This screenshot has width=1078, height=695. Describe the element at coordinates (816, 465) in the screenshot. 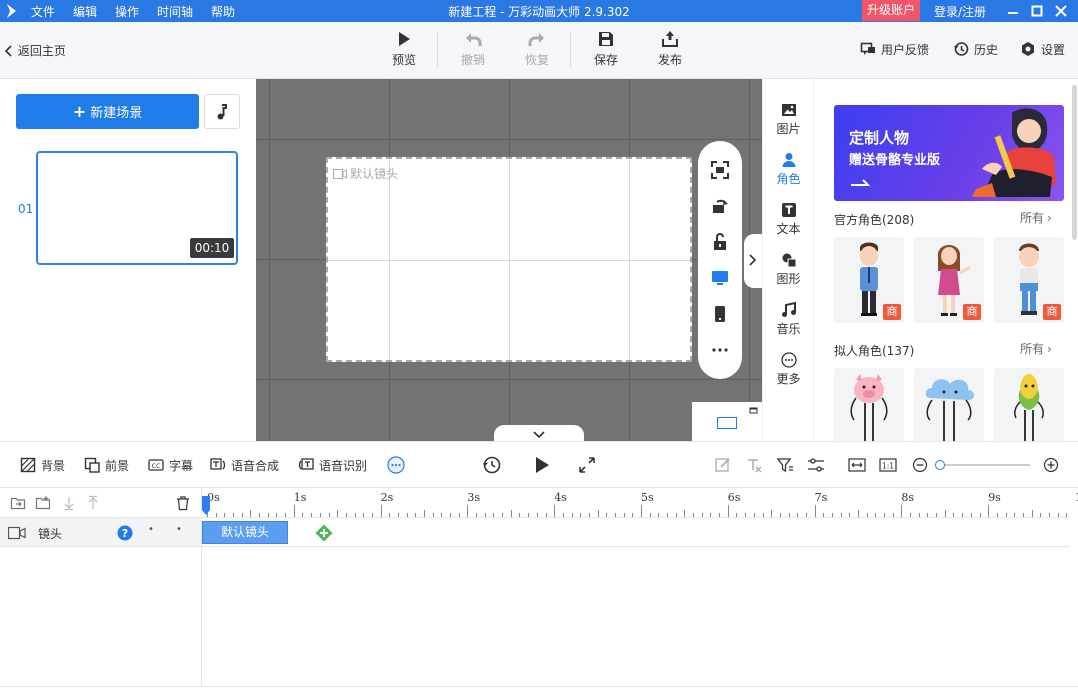

I see `adjust-icon` at that location.